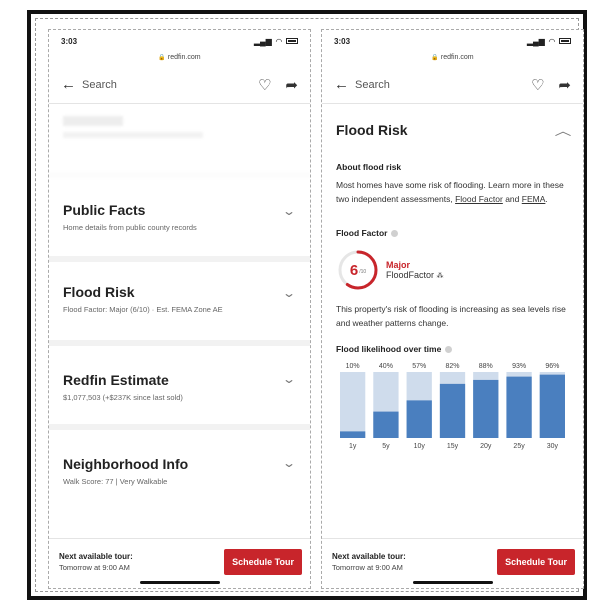 The height and width of the screenshot is (605, 613). Describe the element at coordinates (534, 199) in the screenshot. I see `fema-link: FEMA` at that location.